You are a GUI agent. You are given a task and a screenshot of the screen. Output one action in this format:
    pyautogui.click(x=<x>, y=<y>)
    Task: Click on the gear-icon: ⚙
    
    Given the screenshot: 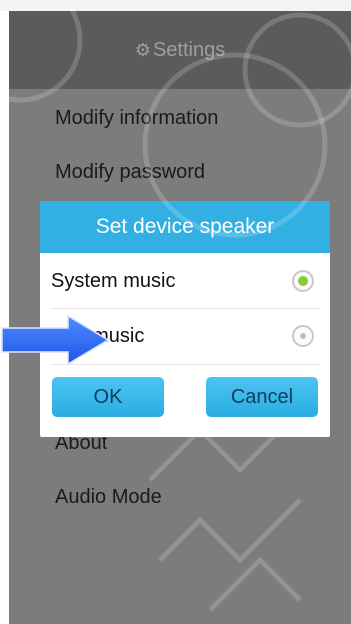 What is the action you would take?
    pyautogui.click(x=142, y=49)
    